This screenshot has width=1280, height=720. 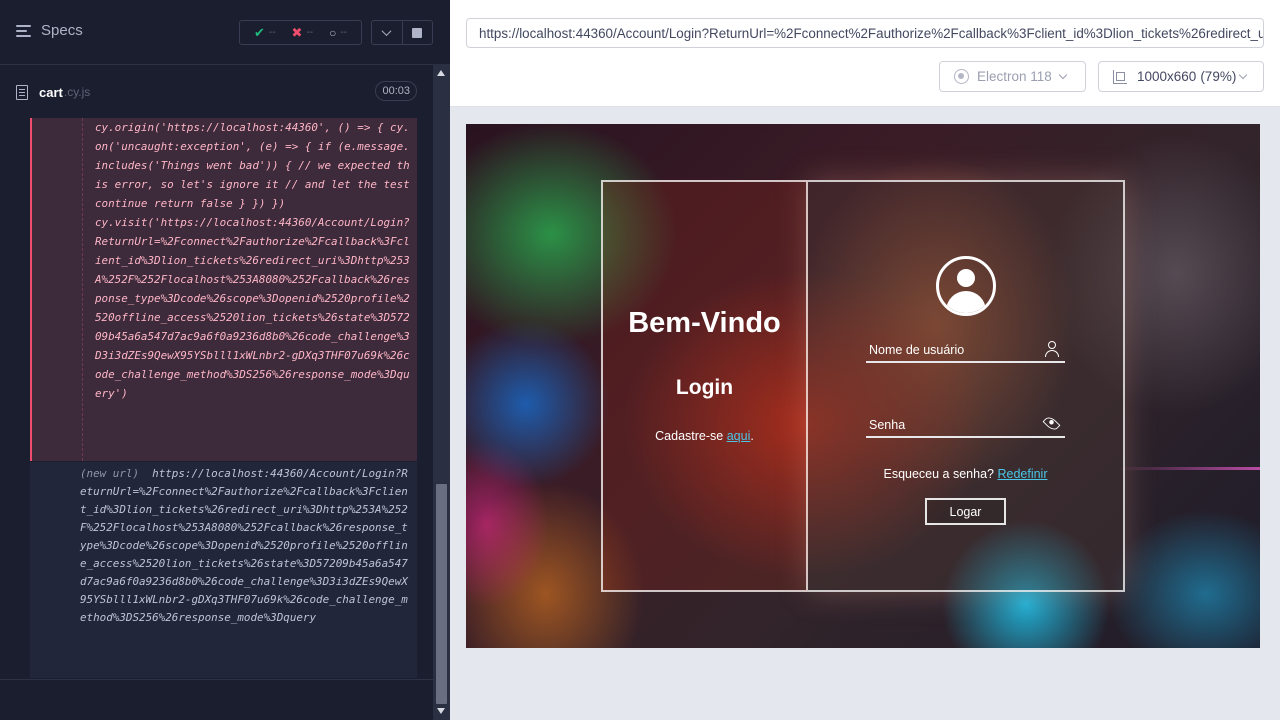 I want to click on run-controls, so click(x=402, y=32).